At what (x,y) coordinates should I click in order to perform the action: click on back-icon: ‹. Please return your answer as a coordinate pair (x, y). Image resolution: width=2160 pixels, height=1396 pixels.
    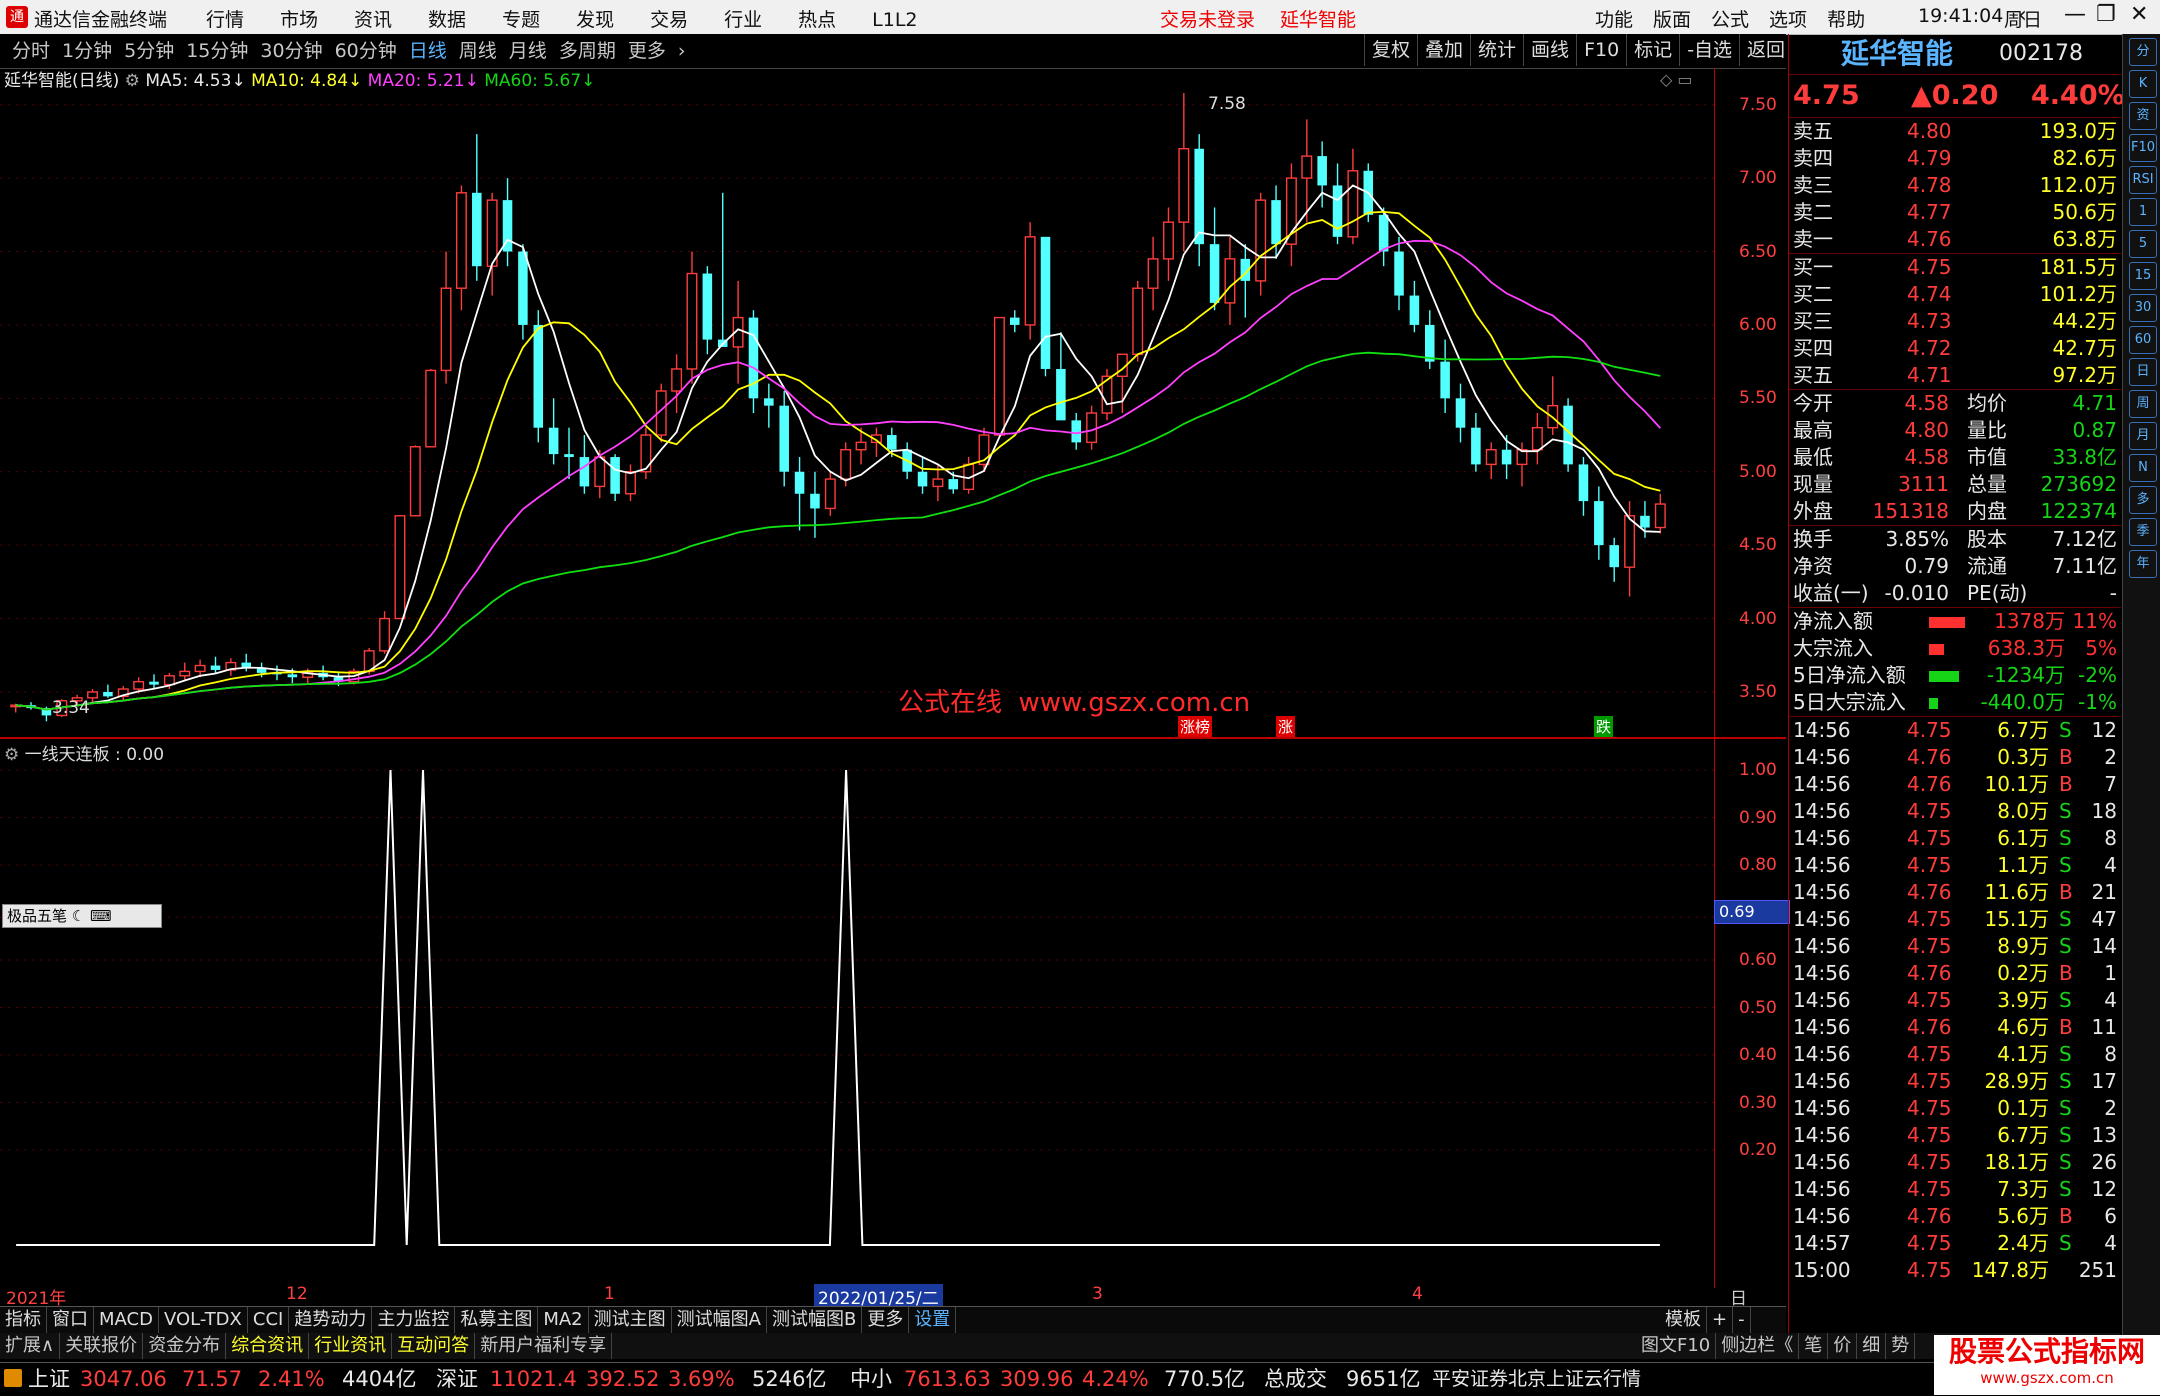
    Looking at the image, I should click on (2022, 15).